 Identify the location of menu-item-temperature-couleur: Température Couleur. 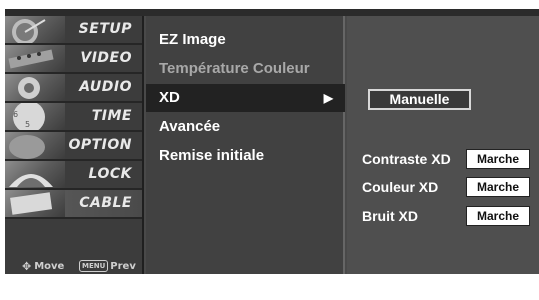
(245, 69).